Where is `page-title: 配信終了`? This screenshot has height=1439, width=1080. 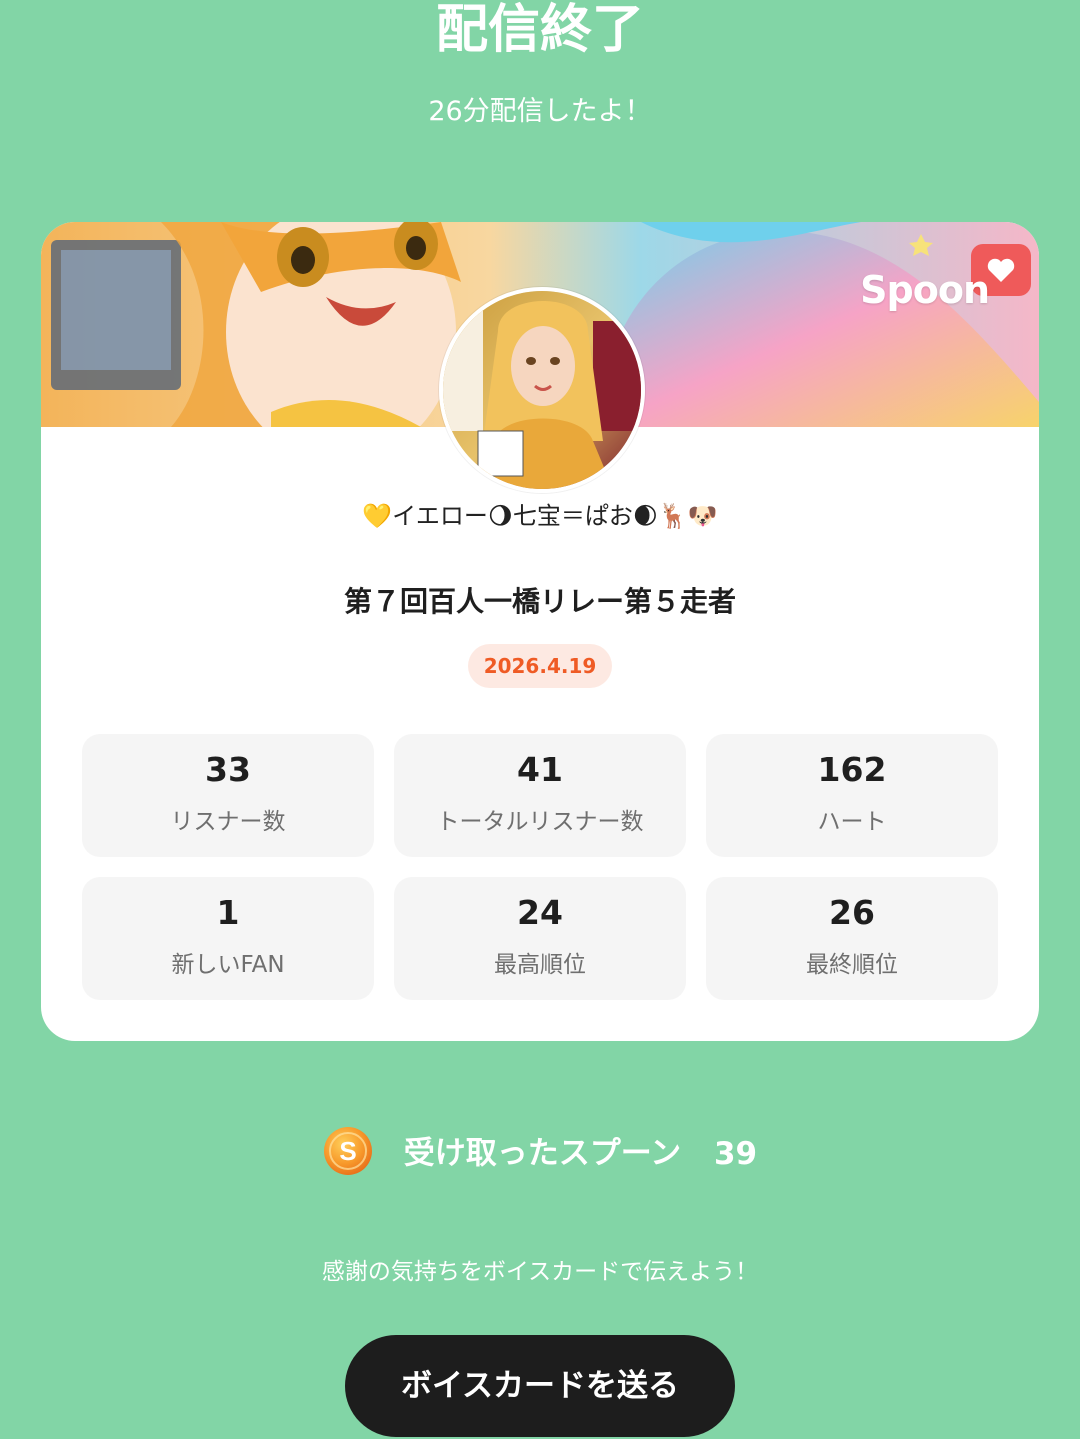
page-title: 配信終了 is located at coordinates (539, 30).